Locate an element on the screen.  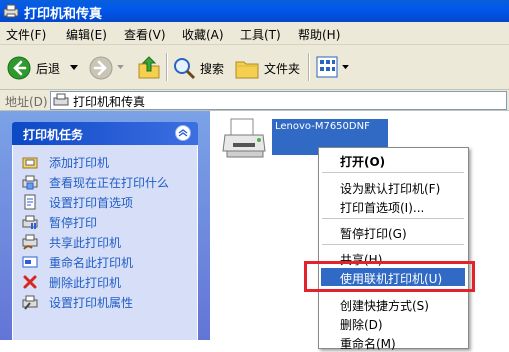
folder-icon is located at coordinates (247, 70).